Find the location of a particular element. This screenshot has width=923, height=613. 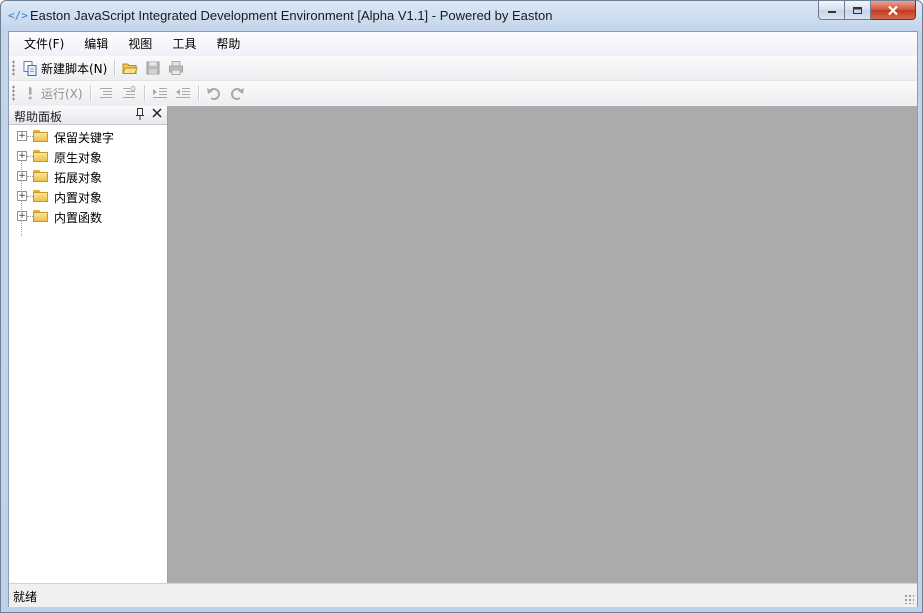

comment-lines-icon is located at coordinates (106, 93).